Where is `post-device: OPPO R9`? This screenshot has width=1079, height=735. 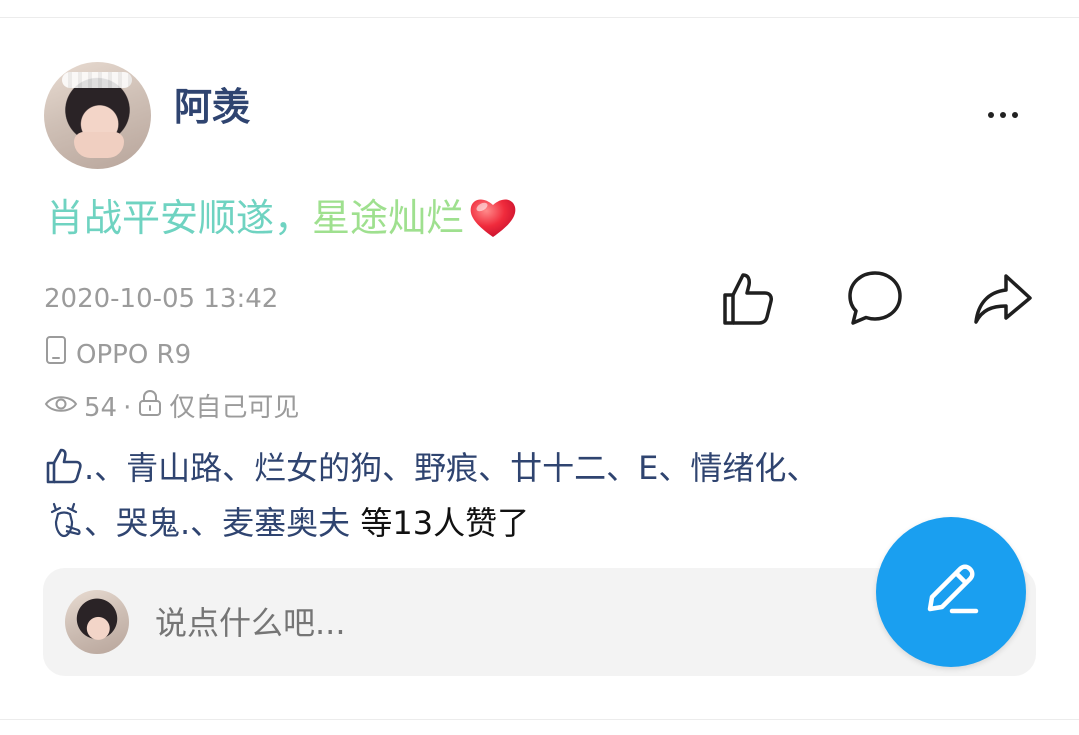 post-device: OPPO R9 is located at coordinates (117, 354).